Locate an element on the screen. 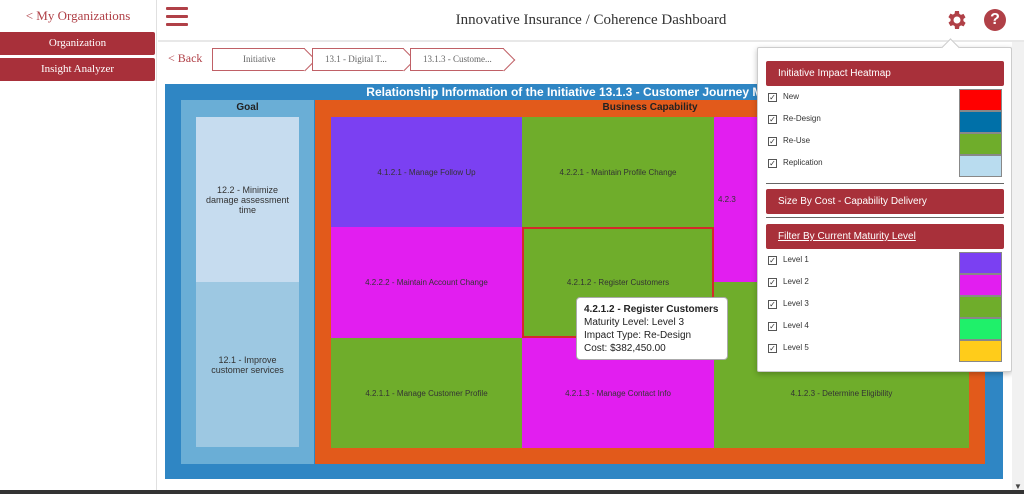 This screenshot has height=494, width=1024. tooltip-cost: Cost: $382,450.00 is located at coordinates (625, 348).